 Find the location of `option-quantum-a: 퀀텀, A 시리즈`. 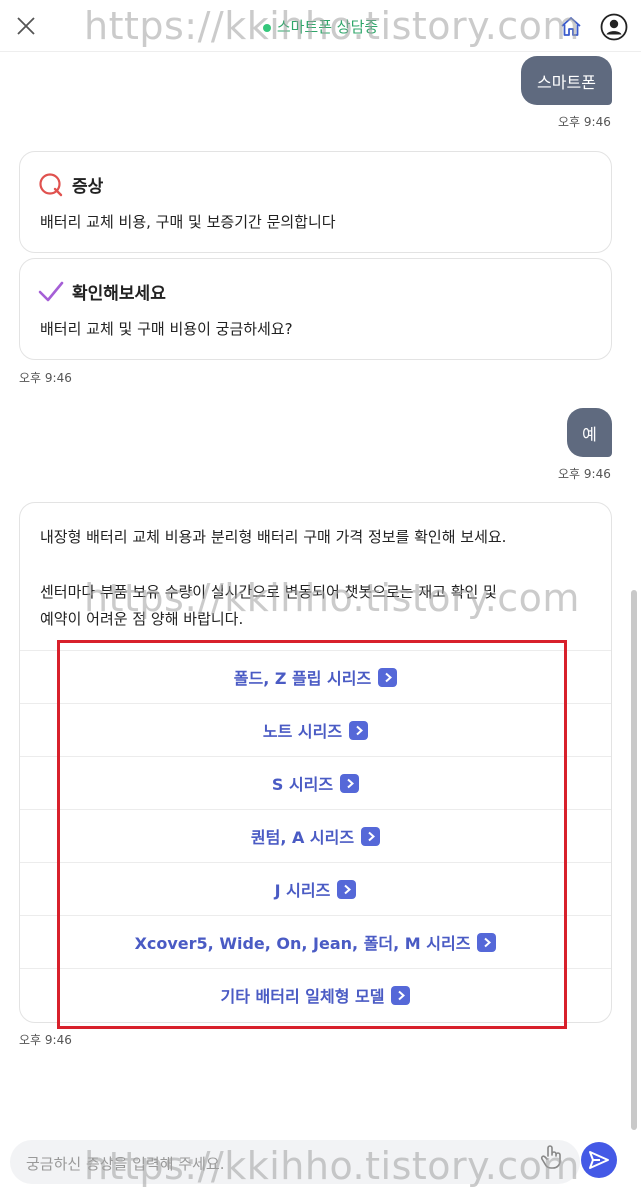

option-quantum-a: 퀀텀, A 시리즈 is located at coordinates (315, 835).